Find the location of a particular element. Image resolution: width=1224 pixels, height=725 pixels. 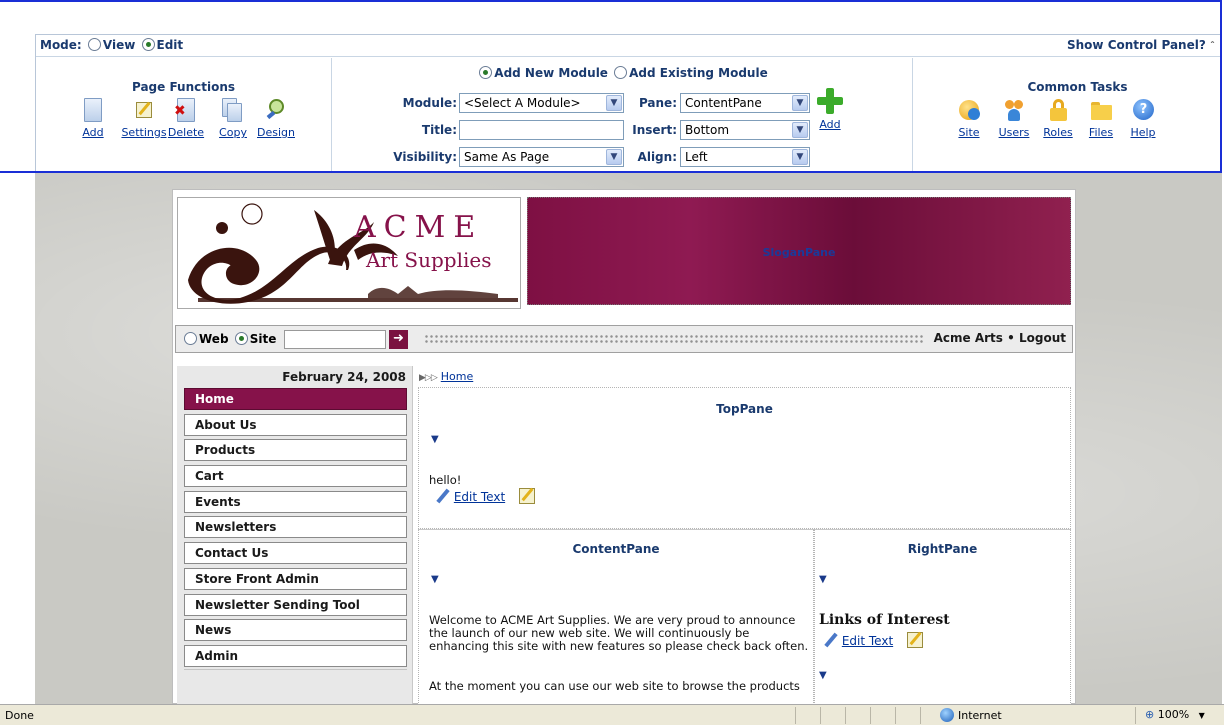

mode-view-radio is located at coordinates (94, 44).